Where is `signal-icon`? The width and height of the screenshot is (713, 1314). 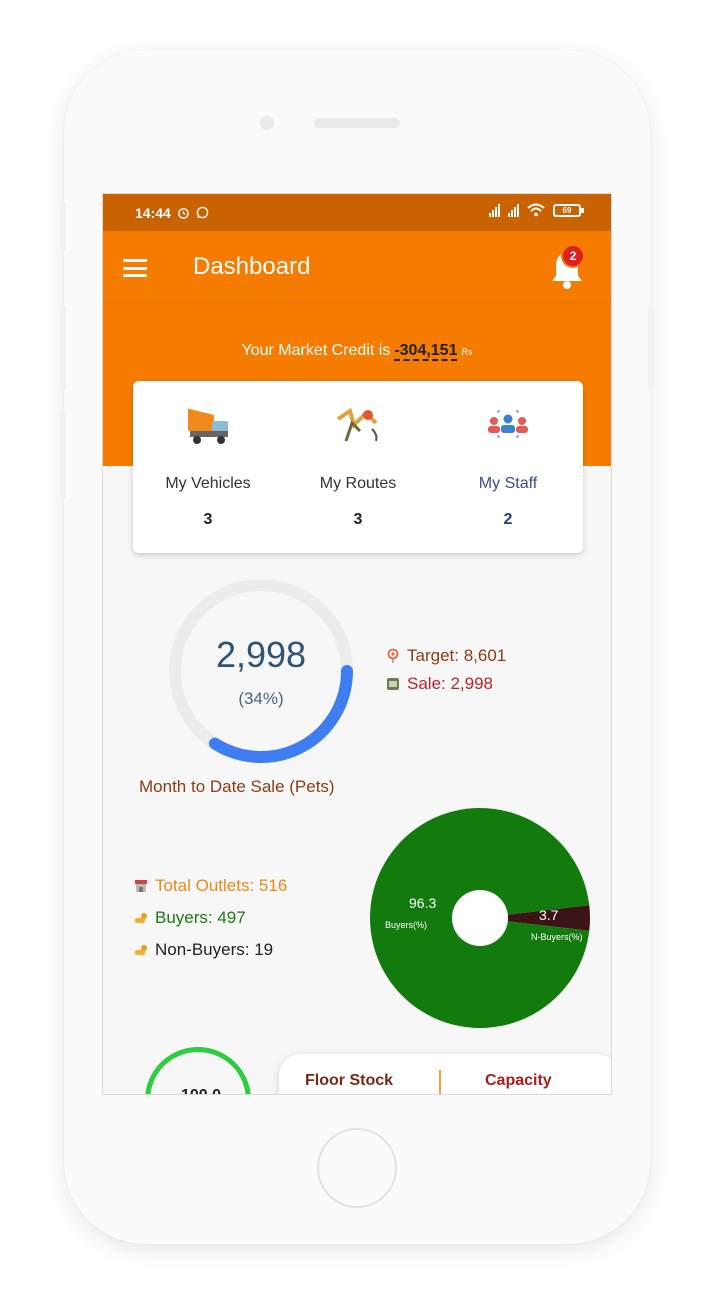 signal-icon is located at coordinates (494, 210).